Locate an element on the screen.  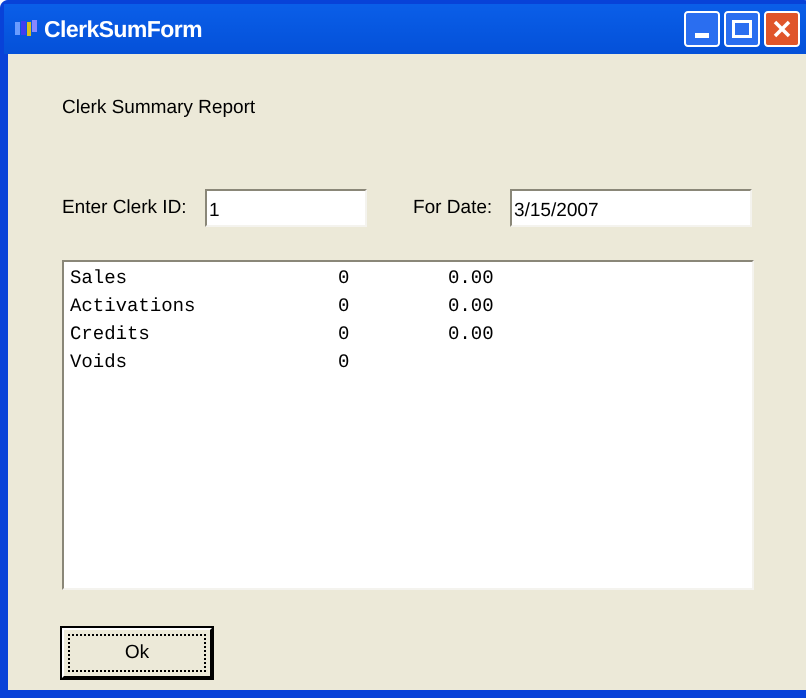
clerk-id-field: 1 is located at coordinates (286, 208).